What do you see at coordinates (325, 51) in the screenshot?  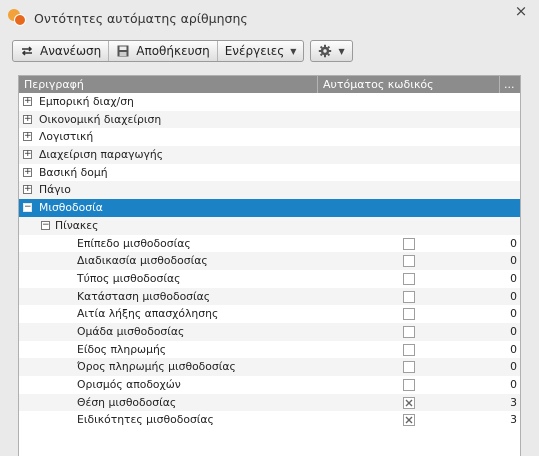 I see `gear-icon` at bounding box center [325, 51].